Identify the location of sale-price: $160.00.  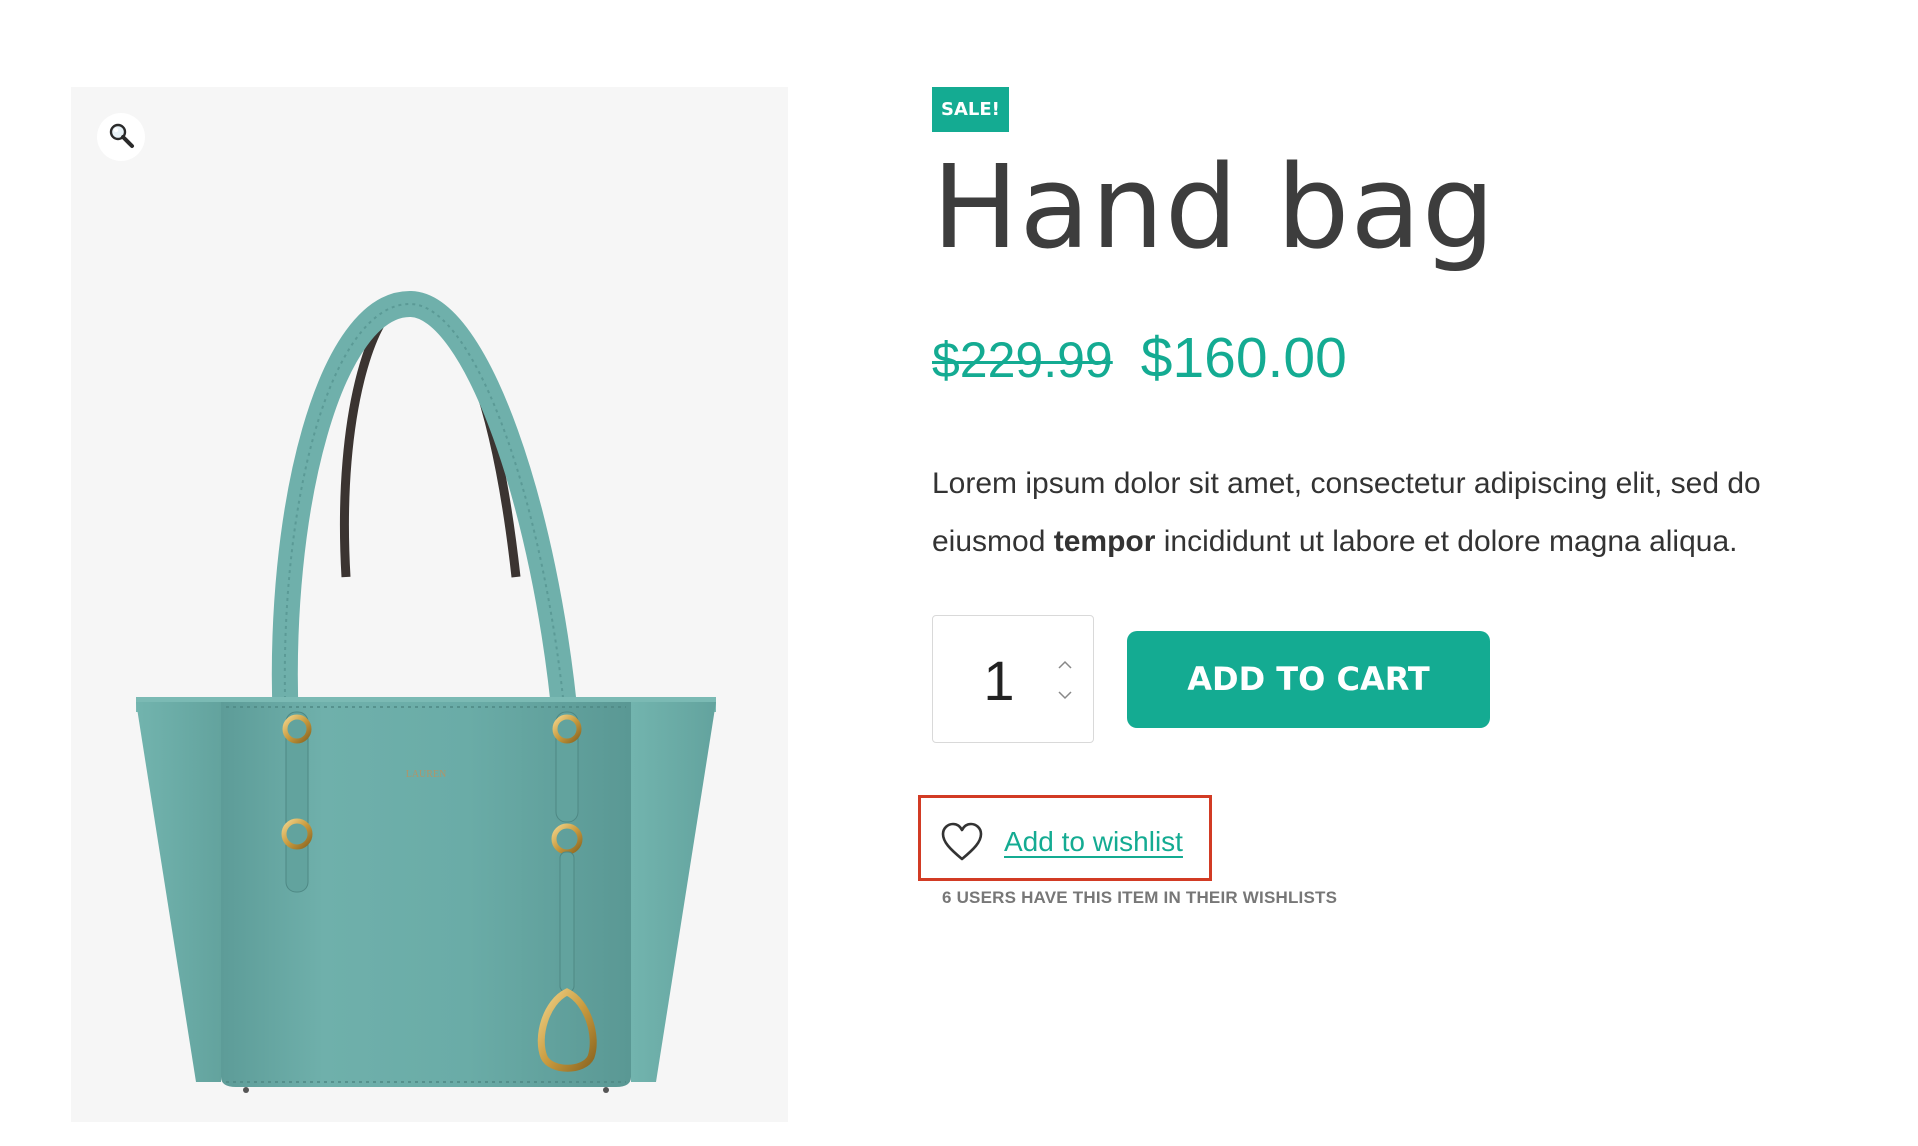
(1243, 358).